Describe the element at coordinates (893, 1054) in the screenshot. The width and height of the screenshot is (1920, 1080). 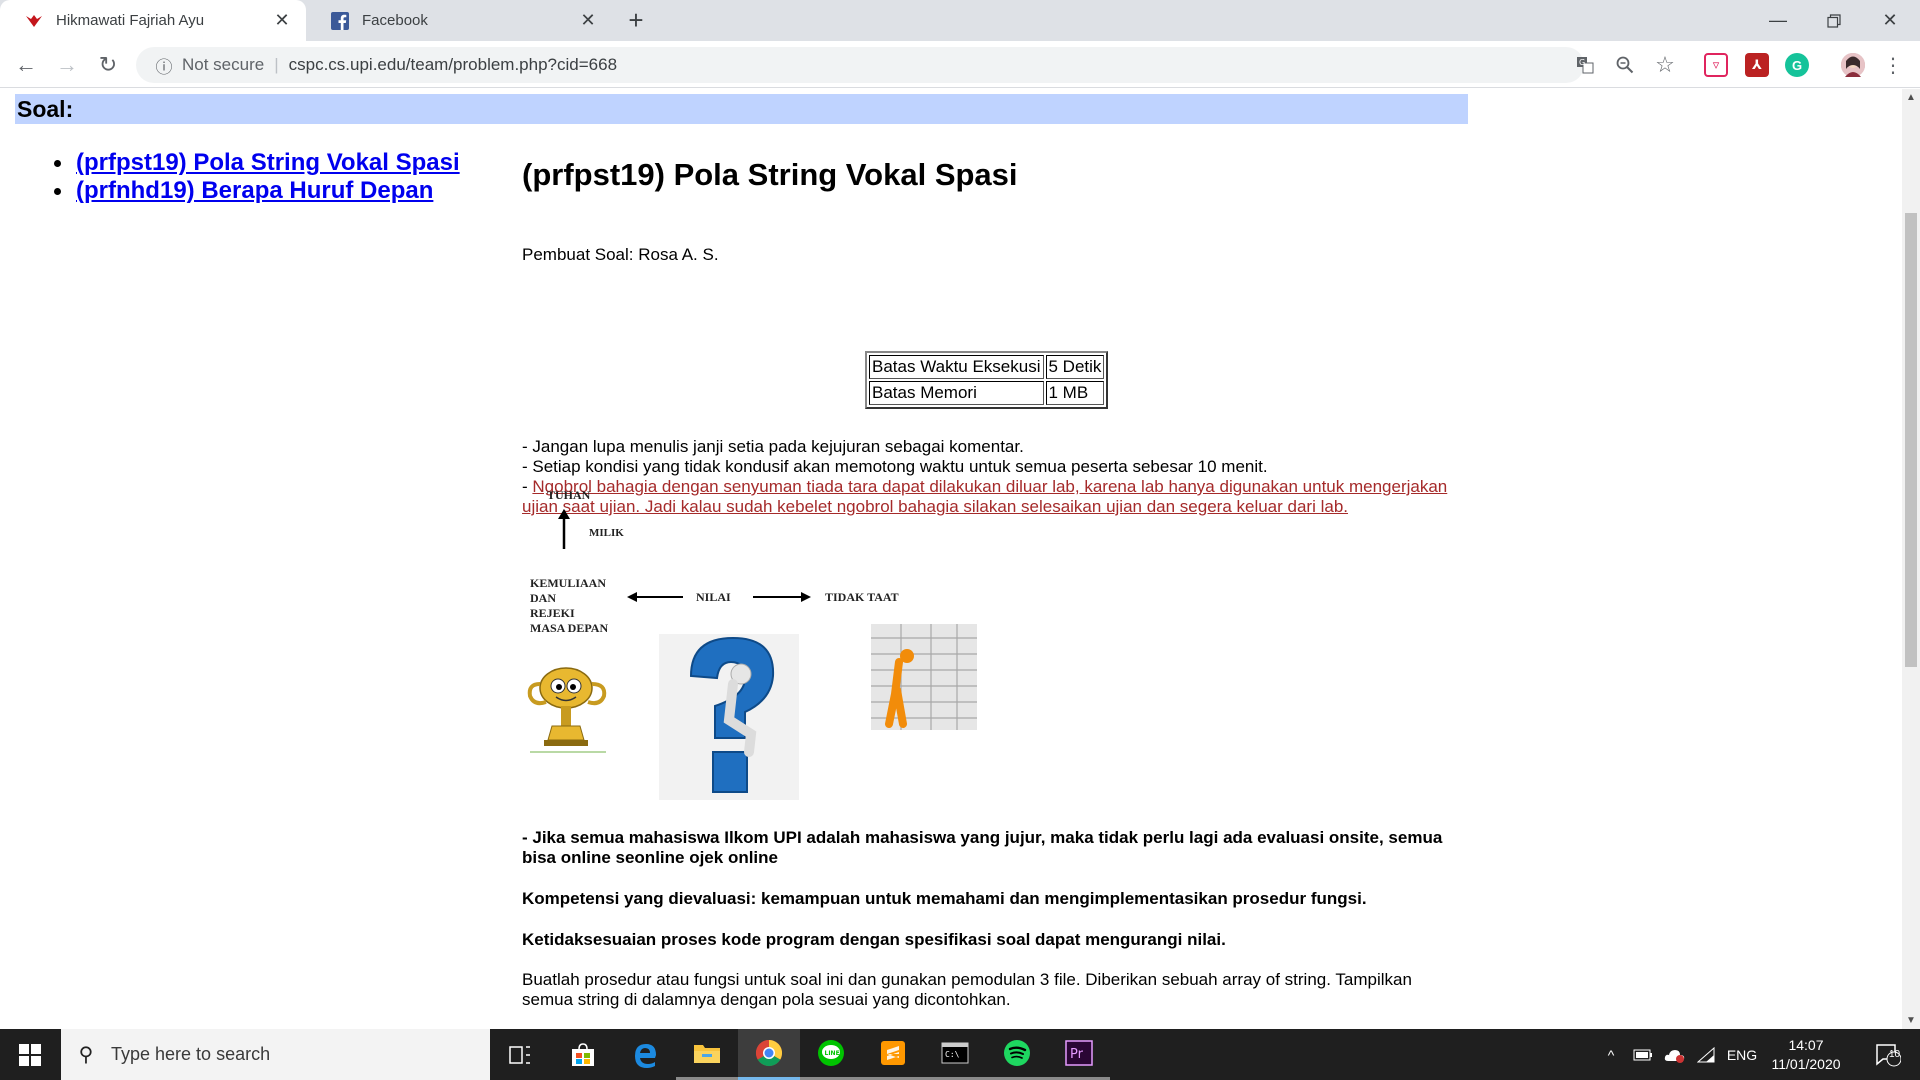
I see `sublime-text-icon` at that location.